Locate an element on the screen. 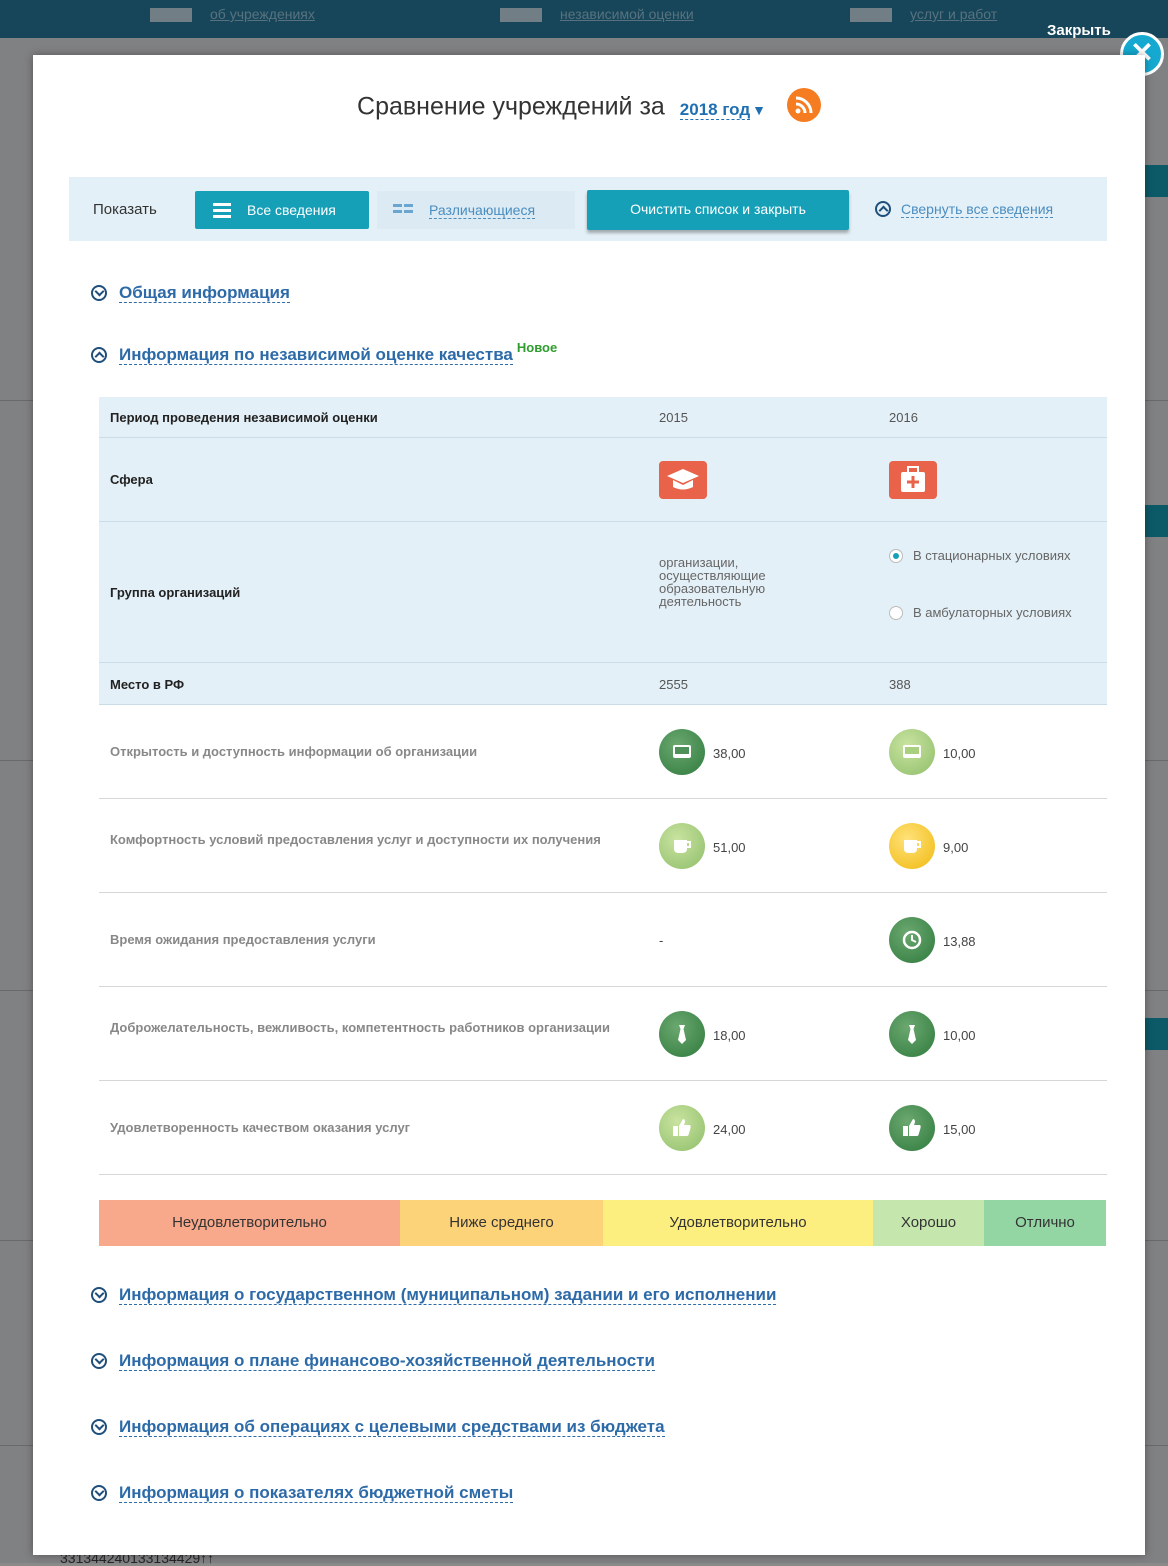 The image size is (1168, 1566). collapse-all-link: Свернуть все сведения is located at coordinates (964, 209).